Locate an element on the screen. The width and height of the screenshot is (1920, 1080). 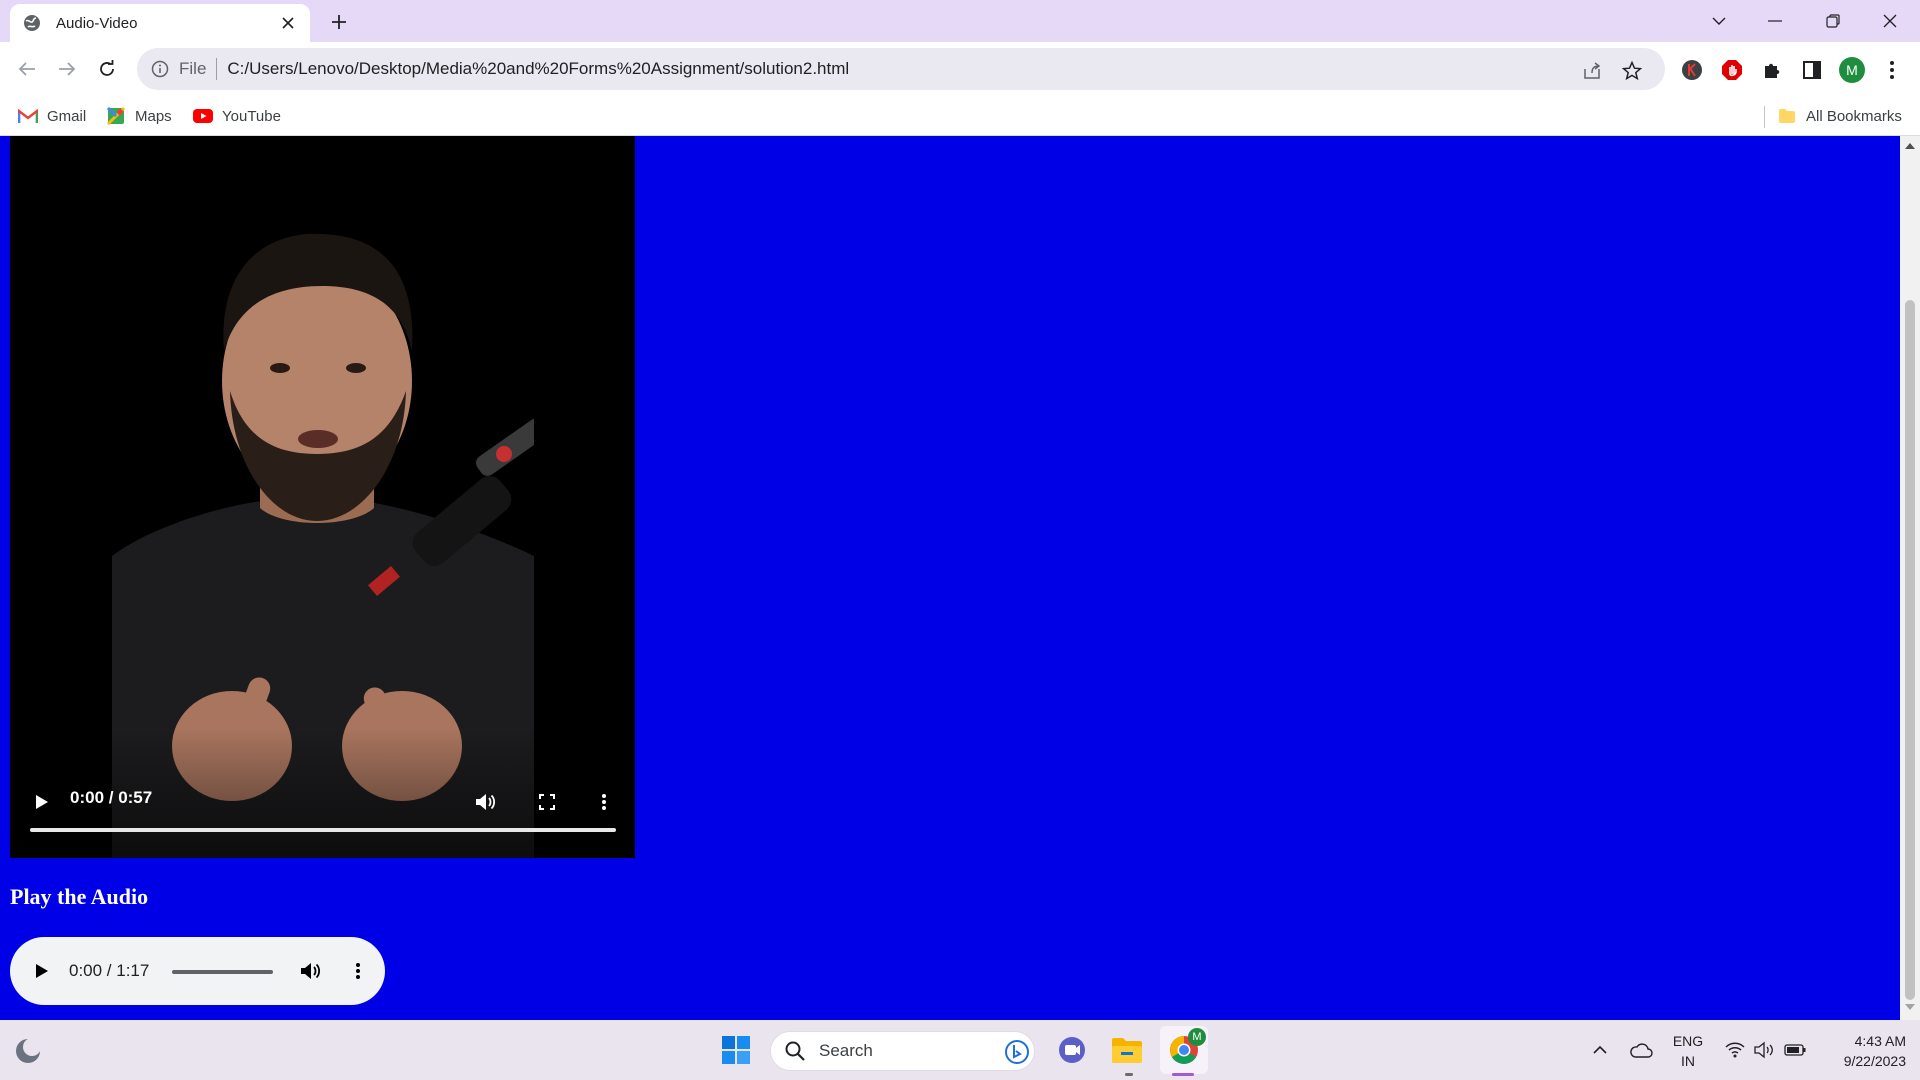
new-tab-button is located at coordinates (339, 22).